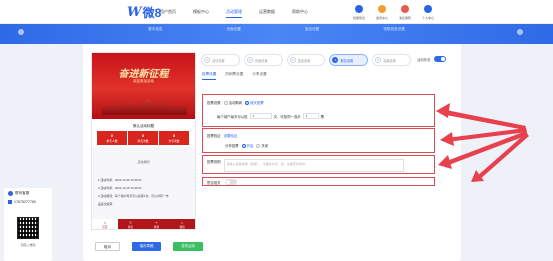 This screenshot has height=261, width=553. I want to click on nav-help: 帮助中心, so click(300, 13).